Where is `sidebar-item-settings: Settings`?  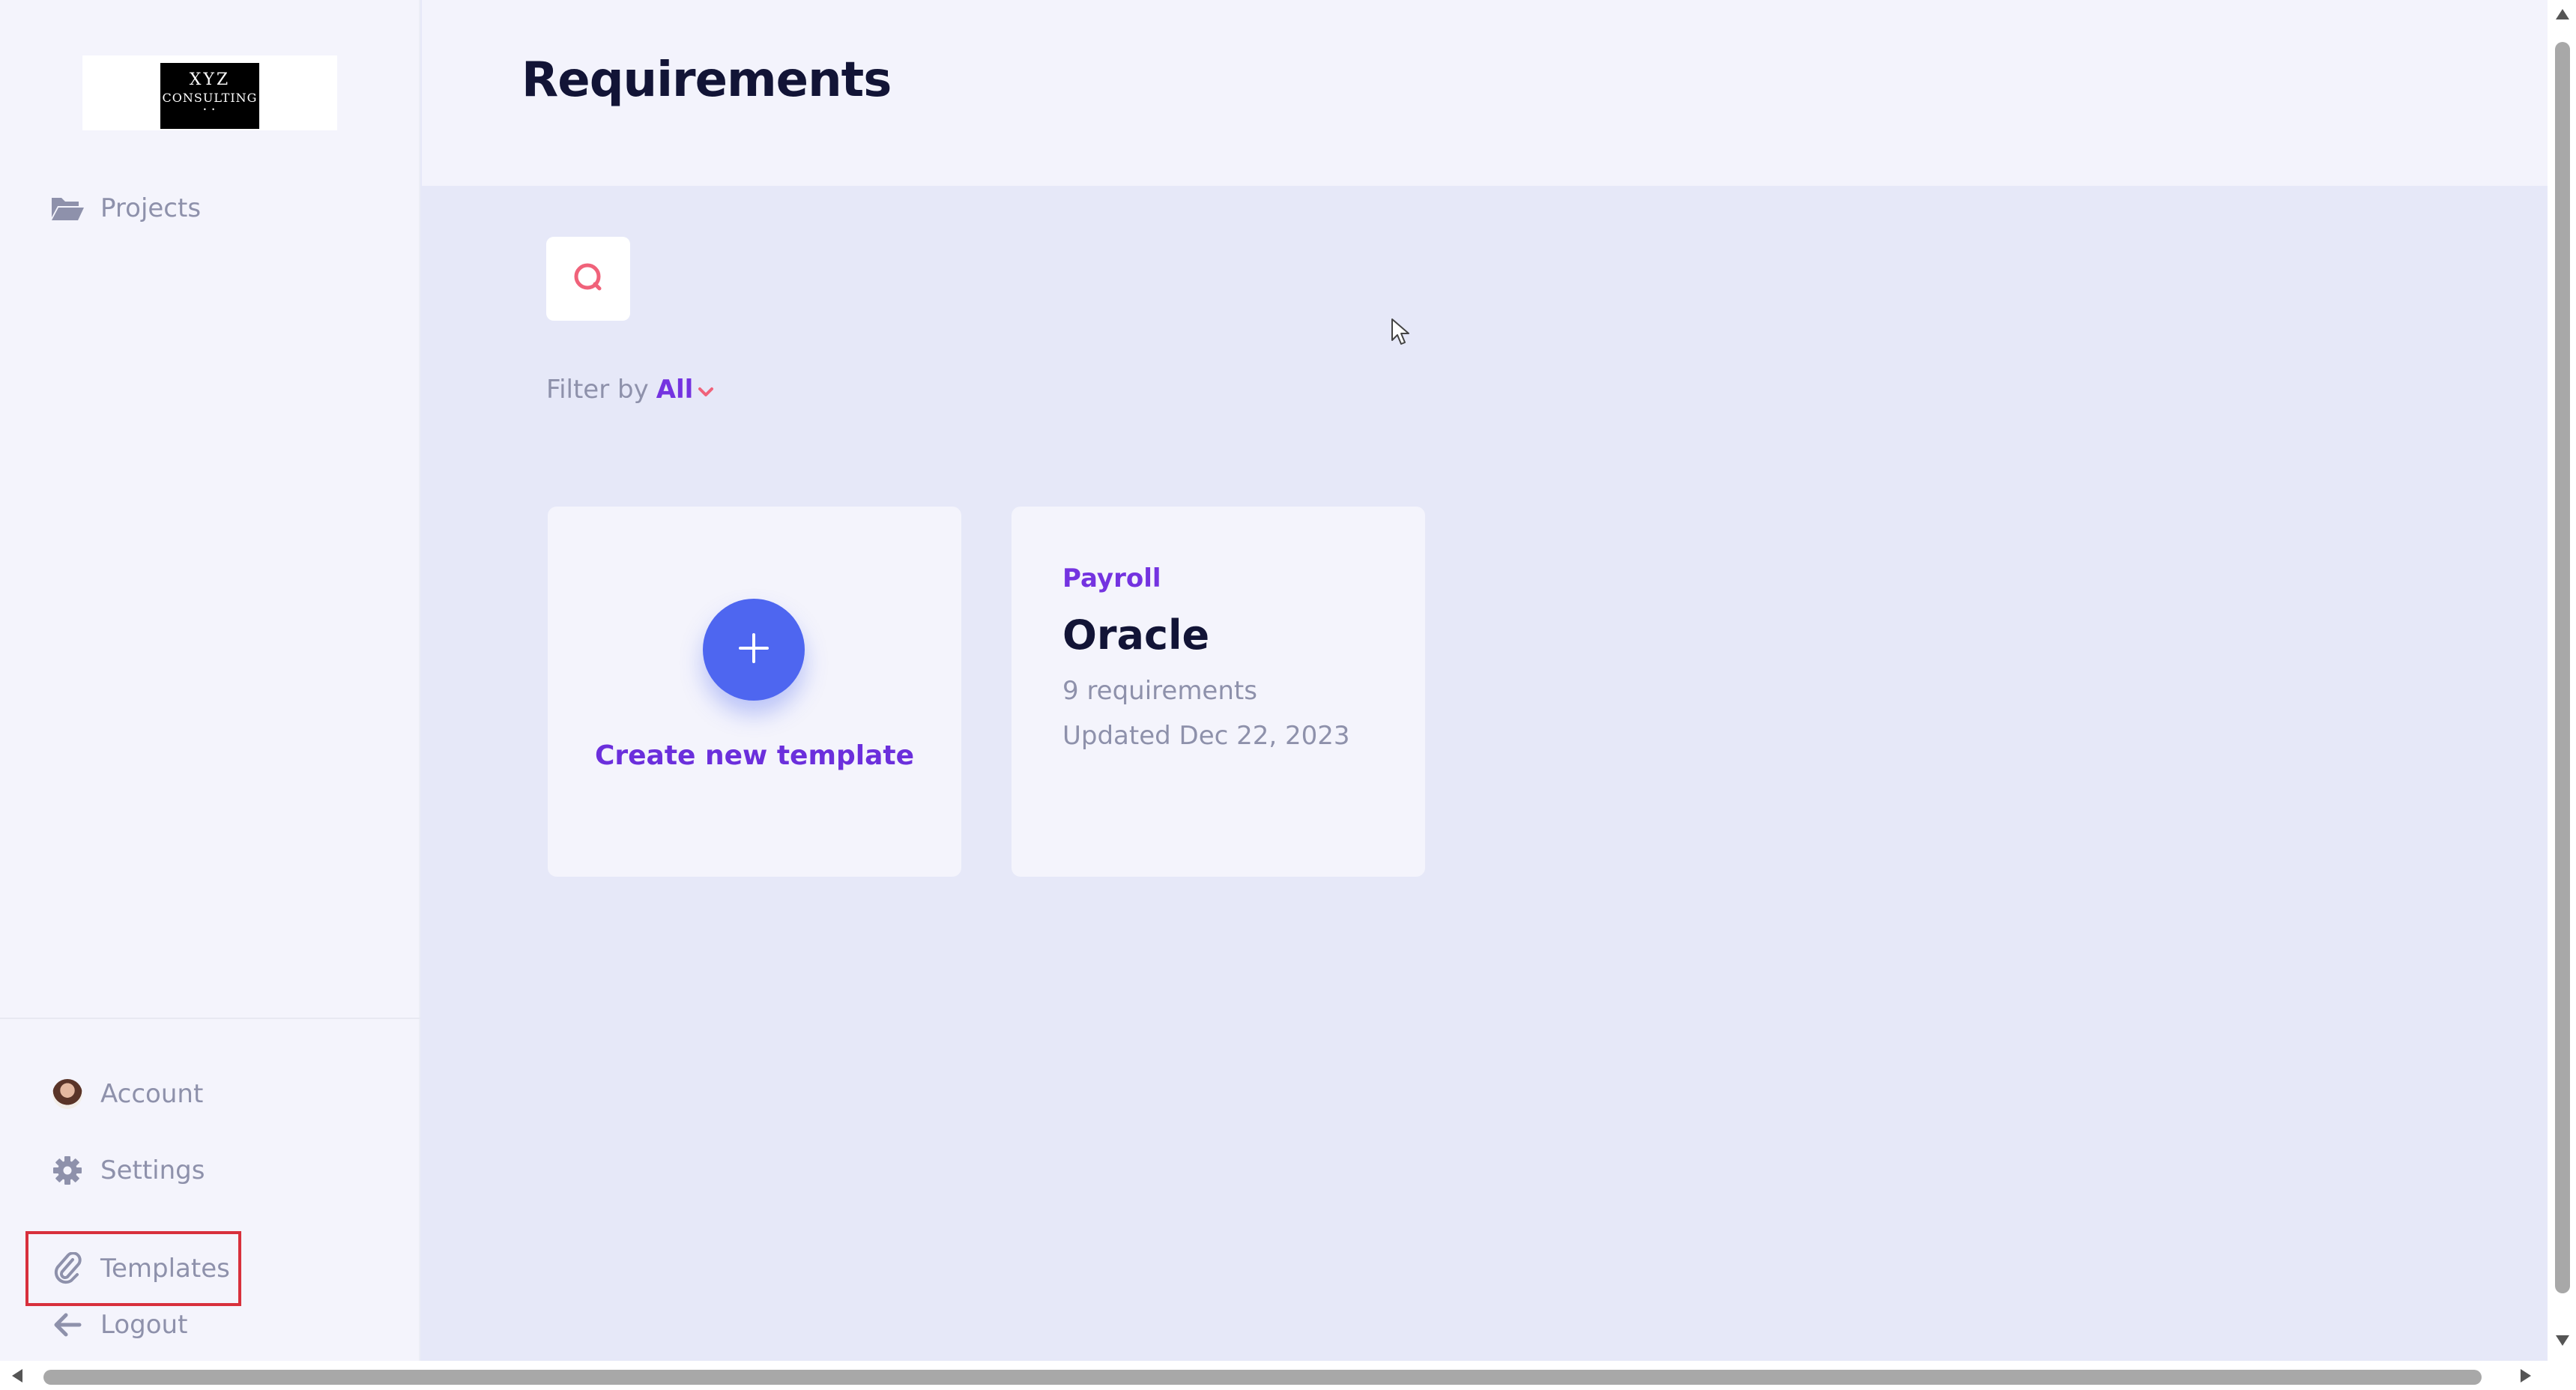 sidebar-item-settings: Settings is located at coordinates (127, 1170).